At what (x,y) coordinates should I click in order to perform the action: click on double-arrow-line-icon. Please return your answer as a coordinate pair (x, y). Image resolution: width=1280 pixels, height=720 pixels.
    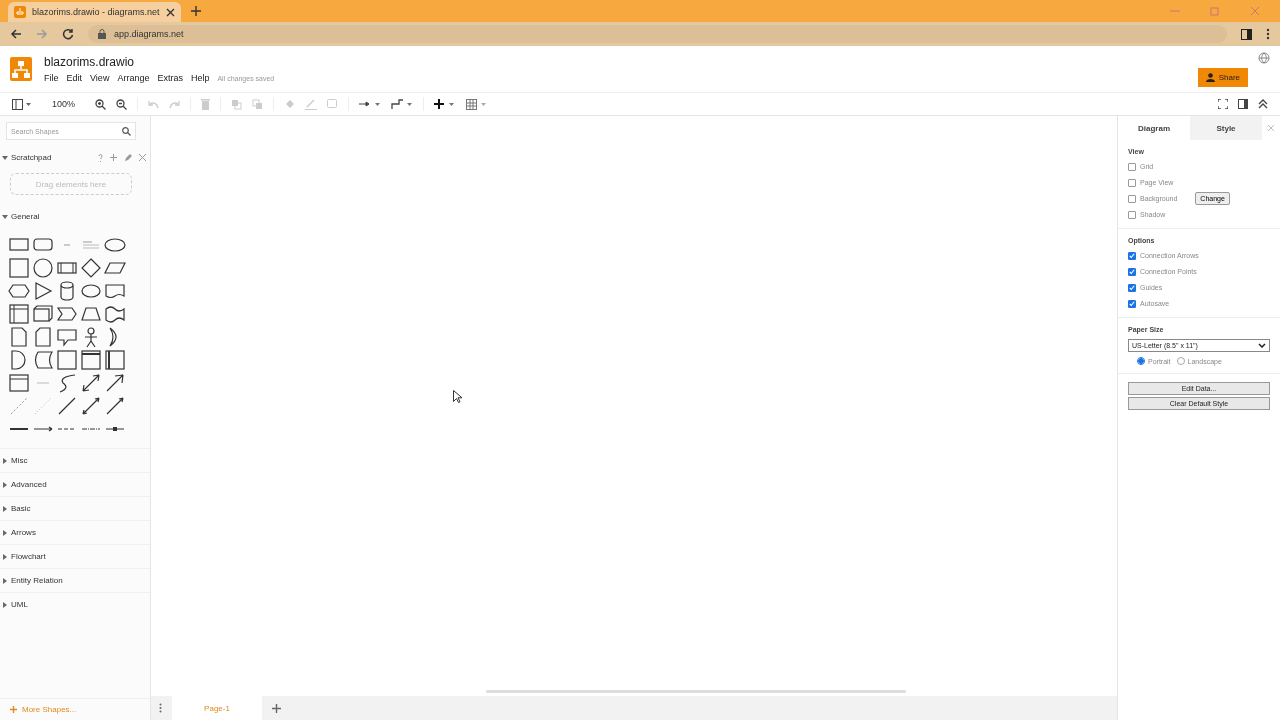
    Looking at the image, I should click on (91, 406).